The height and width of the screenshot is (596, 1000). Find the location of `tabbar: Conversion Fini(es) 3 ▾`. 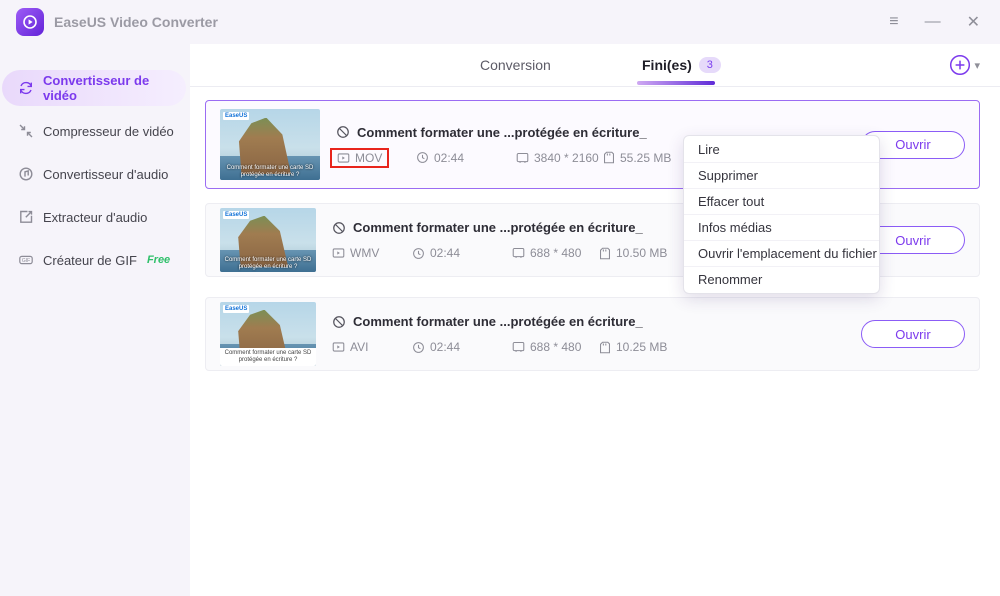

tabbar: Conversion Fini(es) 3 ▾ is located at coordinates (595, 65).